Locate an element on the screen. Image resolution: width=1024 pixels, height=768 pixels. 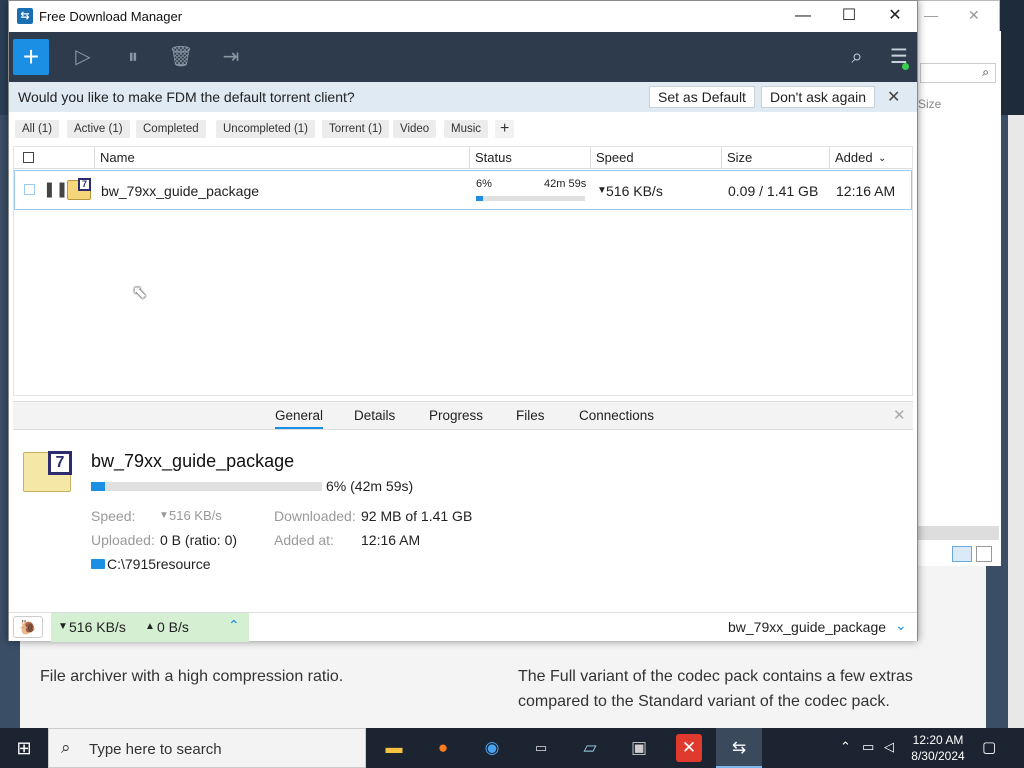
search-placeholder: Type here to search is located at coordinates (155, 749).